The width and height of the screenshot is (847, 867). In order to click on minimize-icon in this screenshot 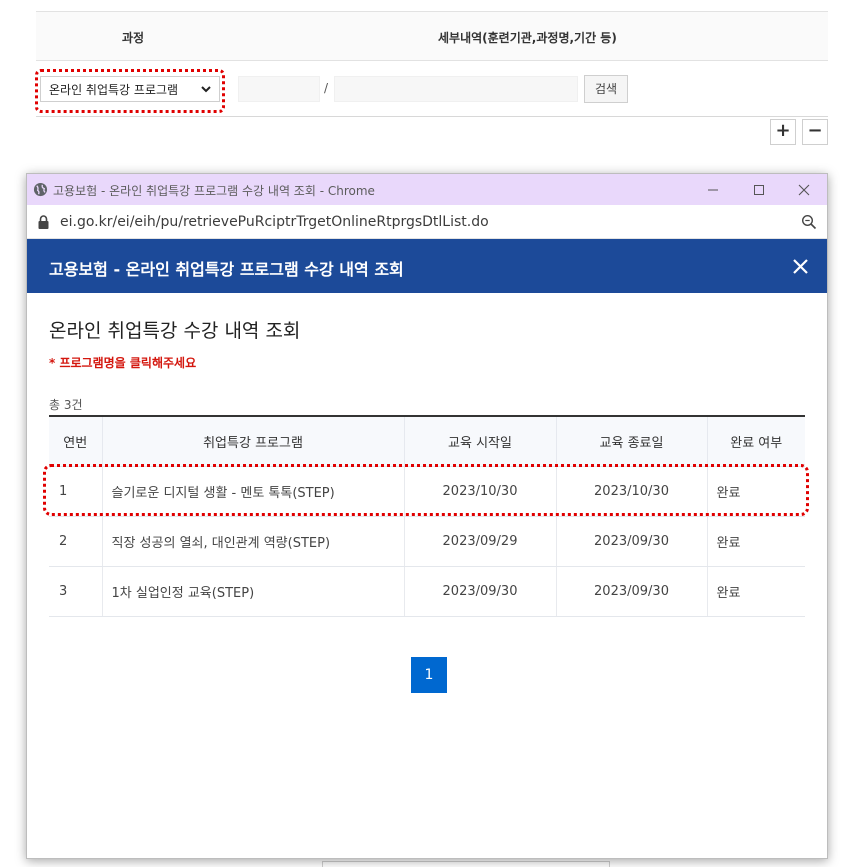, I will do `click(713, 190)`.